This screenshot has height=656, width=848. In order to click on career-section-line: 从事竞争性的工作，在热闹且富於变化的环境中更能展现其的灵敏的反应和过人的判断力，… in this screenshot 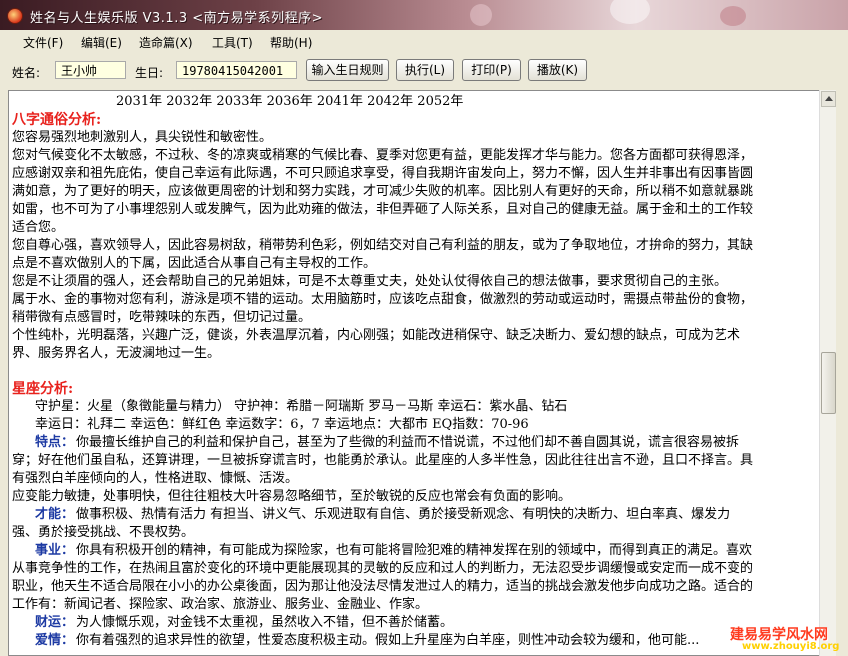, I will do `click(383, 568)`.